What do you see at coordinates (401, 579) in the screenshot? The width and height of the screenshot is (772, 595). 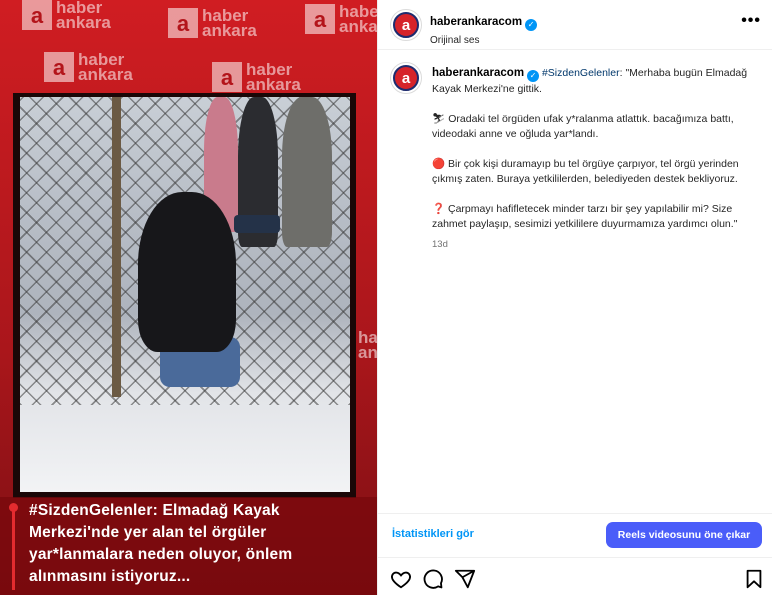 I see `like-heart-icon` at bounding box center [401, 579].